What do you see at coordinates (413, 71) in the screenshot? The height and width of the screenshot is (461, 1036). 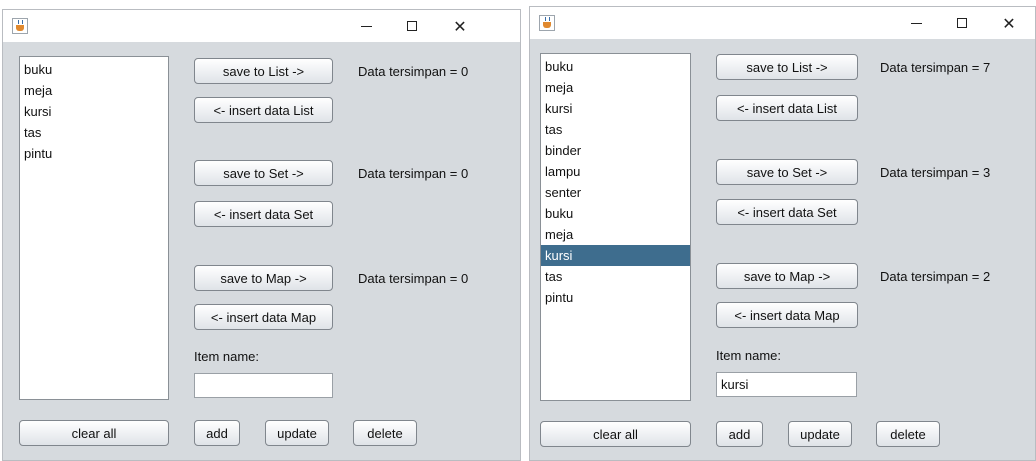 I see `list-count-label: Data tersimpan = 0` at bounding box center [413, 71].